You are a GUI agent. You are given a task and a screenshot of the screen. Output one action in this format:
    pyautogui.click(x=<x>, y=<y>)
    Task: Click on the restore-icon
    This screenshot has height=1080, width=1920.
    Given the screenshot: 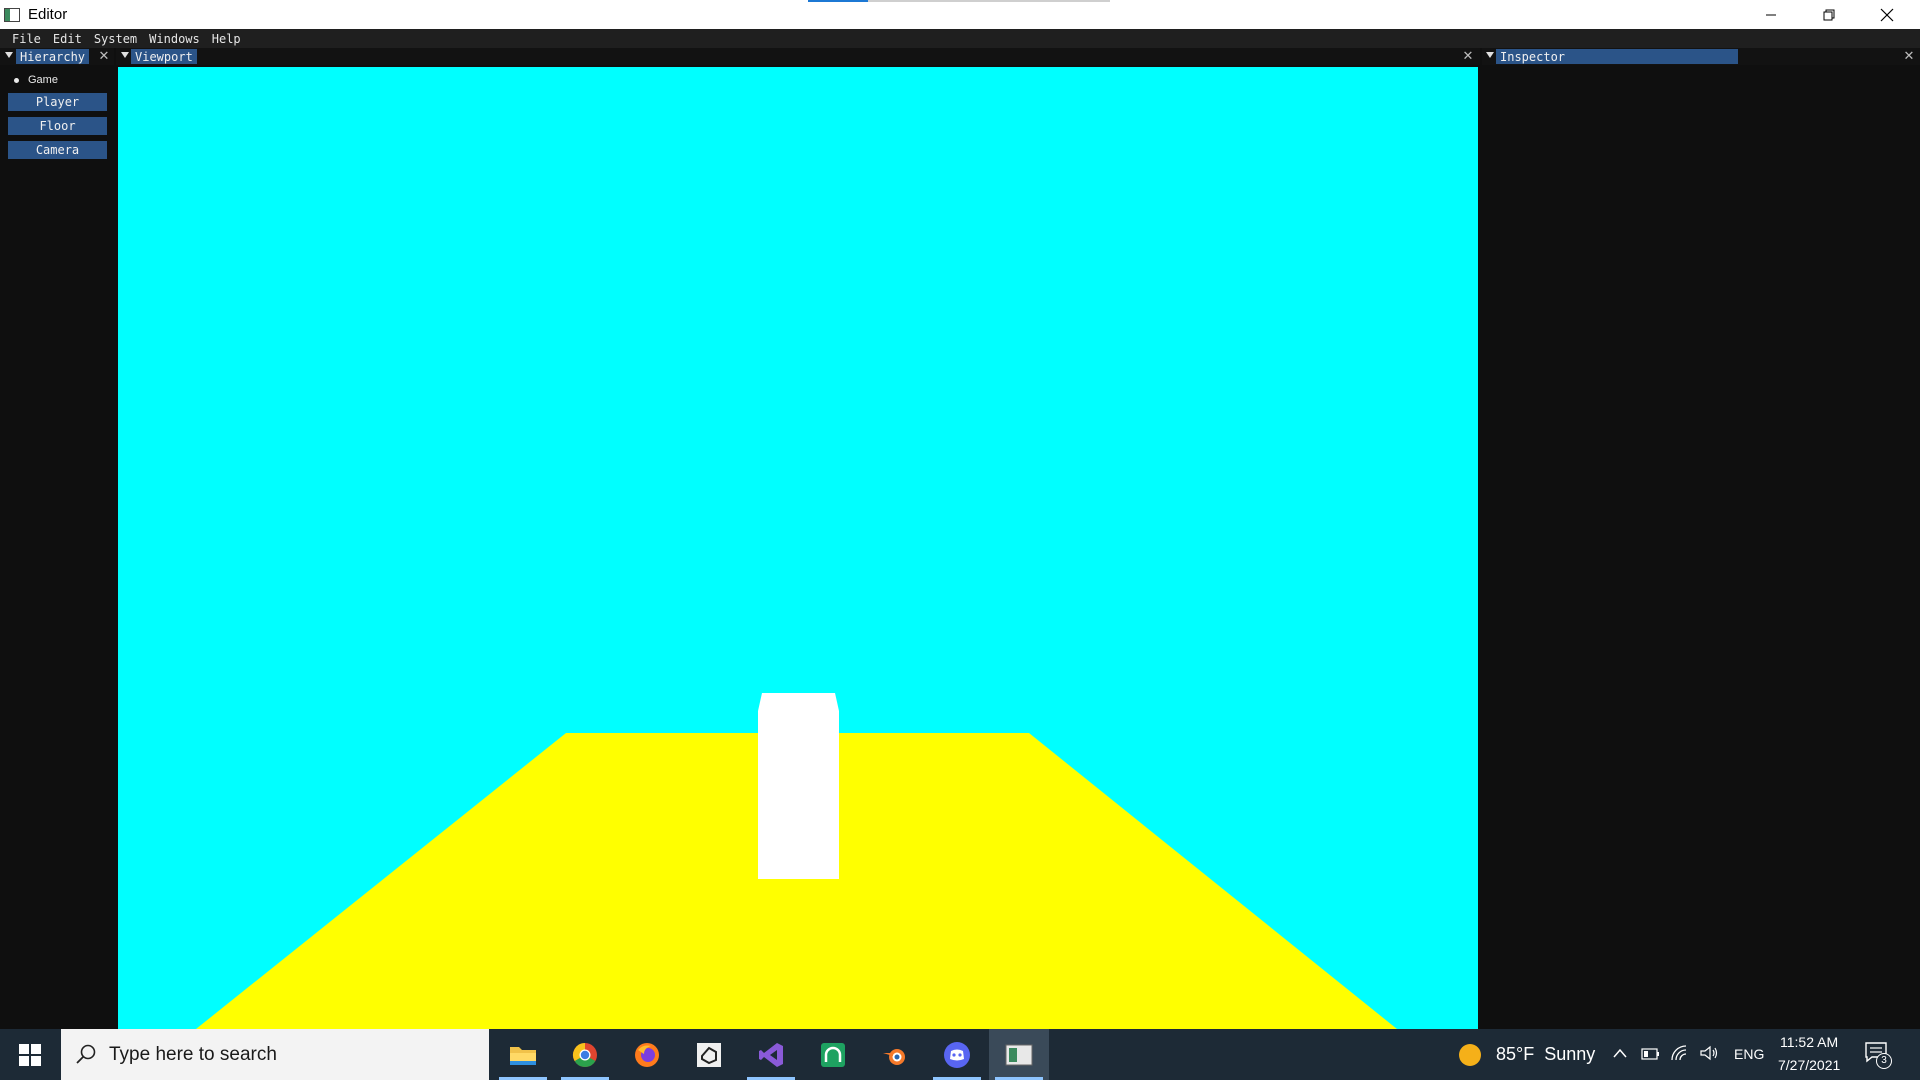 What is the action you would take?
    pyautogui.click(x=1829, y=14)
    